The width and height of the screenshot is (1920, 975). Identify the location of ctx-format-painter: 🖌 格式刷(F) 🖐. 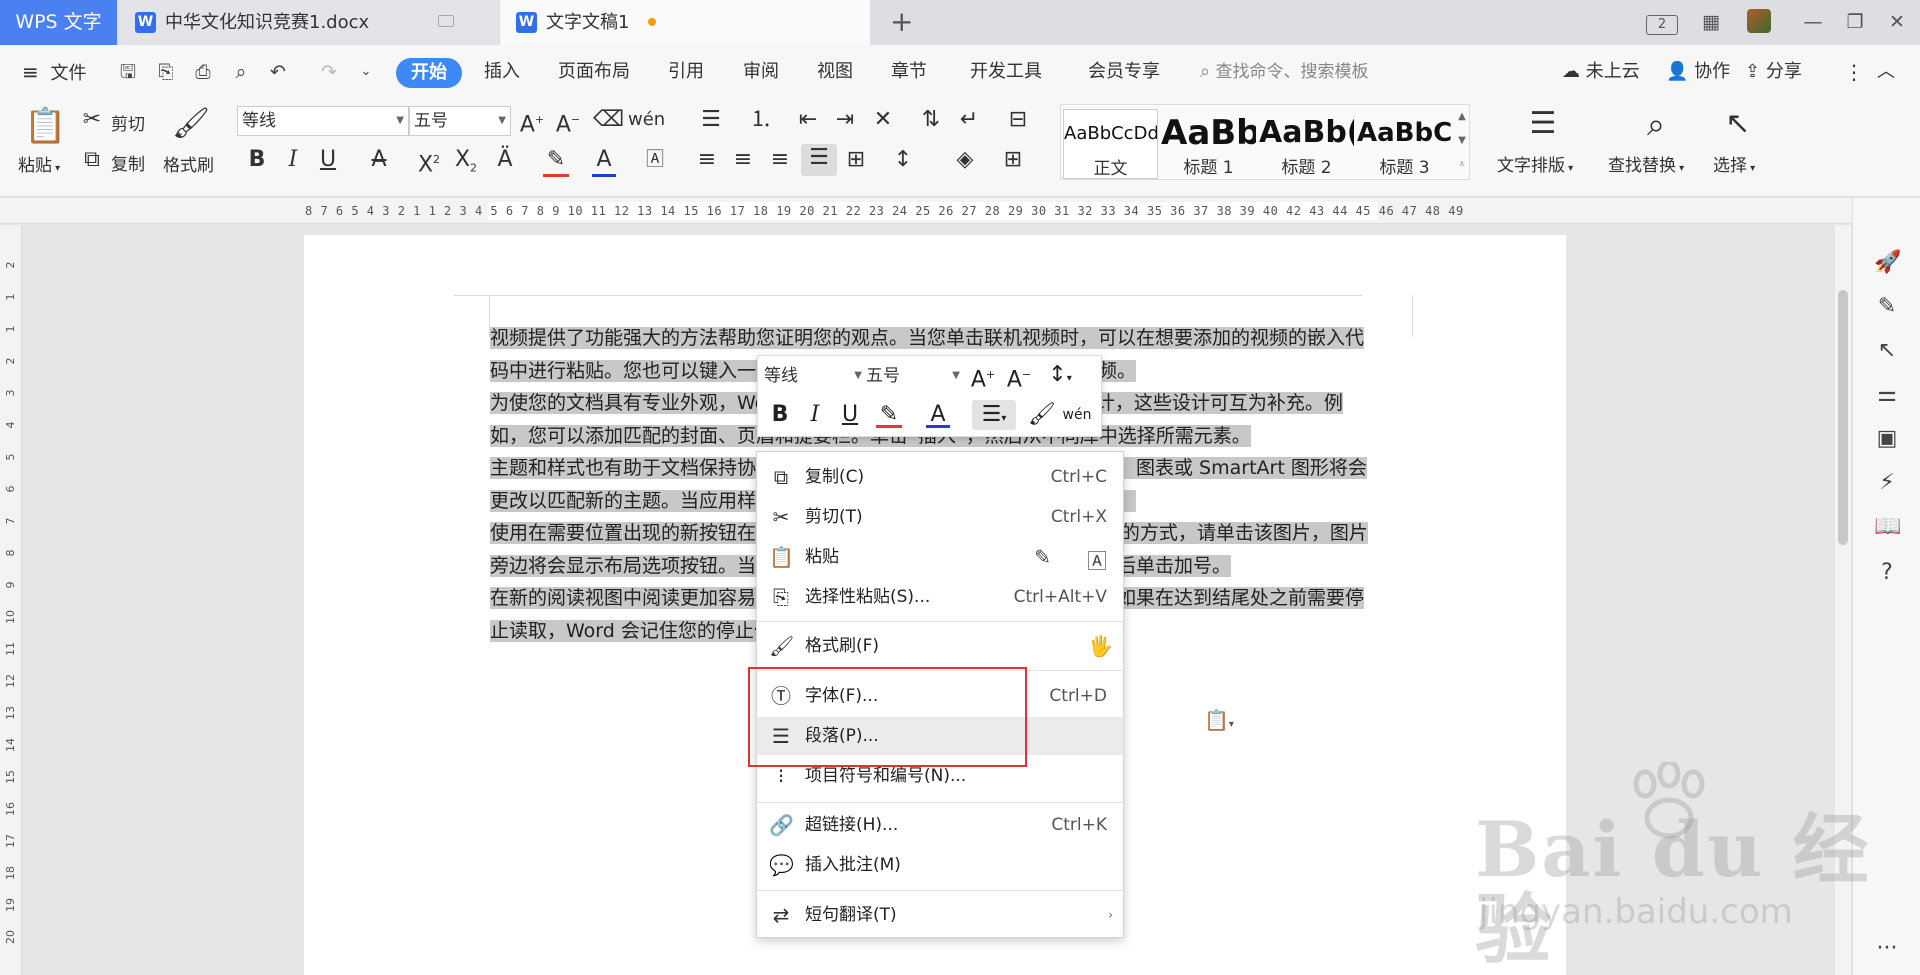
(940, 646).